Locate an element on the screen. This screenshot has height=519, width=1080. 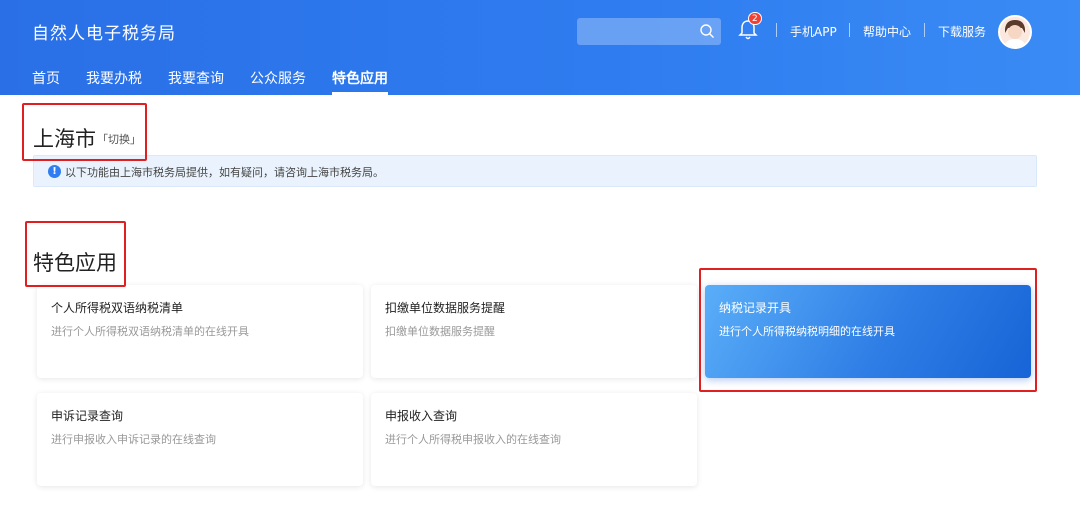
card-appeal-record-query: 申诉记录查询 进行申报收入申诉记录的在线查询 is located at coordinates (200, 439).